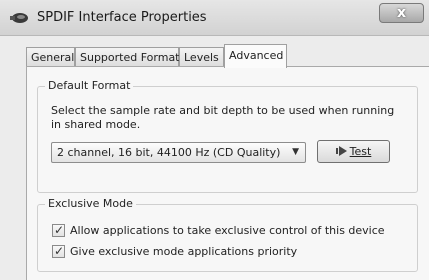  What do you see at coordinates (89, 85) in the screenshot?
I see `default-format-title: Default Format` at bounding box center [89, 85].